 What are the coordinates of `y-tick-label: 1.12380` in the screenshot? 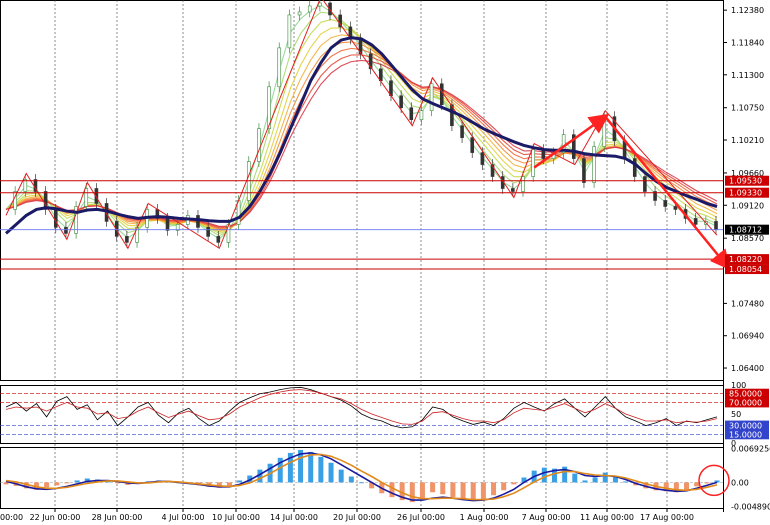 It's located at (747, 10).